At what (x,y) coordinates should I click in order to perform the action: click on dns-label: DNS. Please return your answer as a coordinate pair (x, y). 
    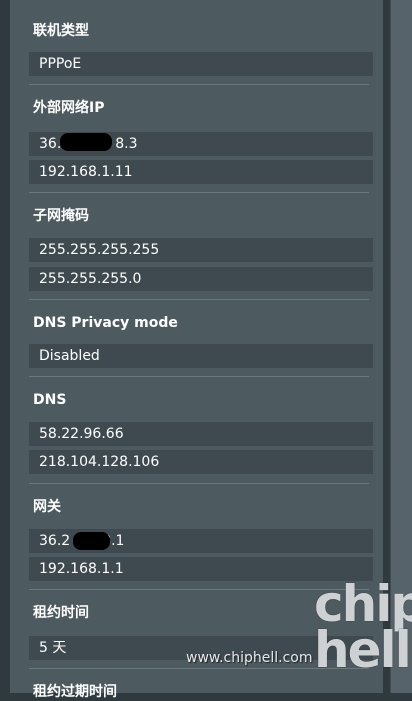
    Looking at the image, I should click on (50, 400).